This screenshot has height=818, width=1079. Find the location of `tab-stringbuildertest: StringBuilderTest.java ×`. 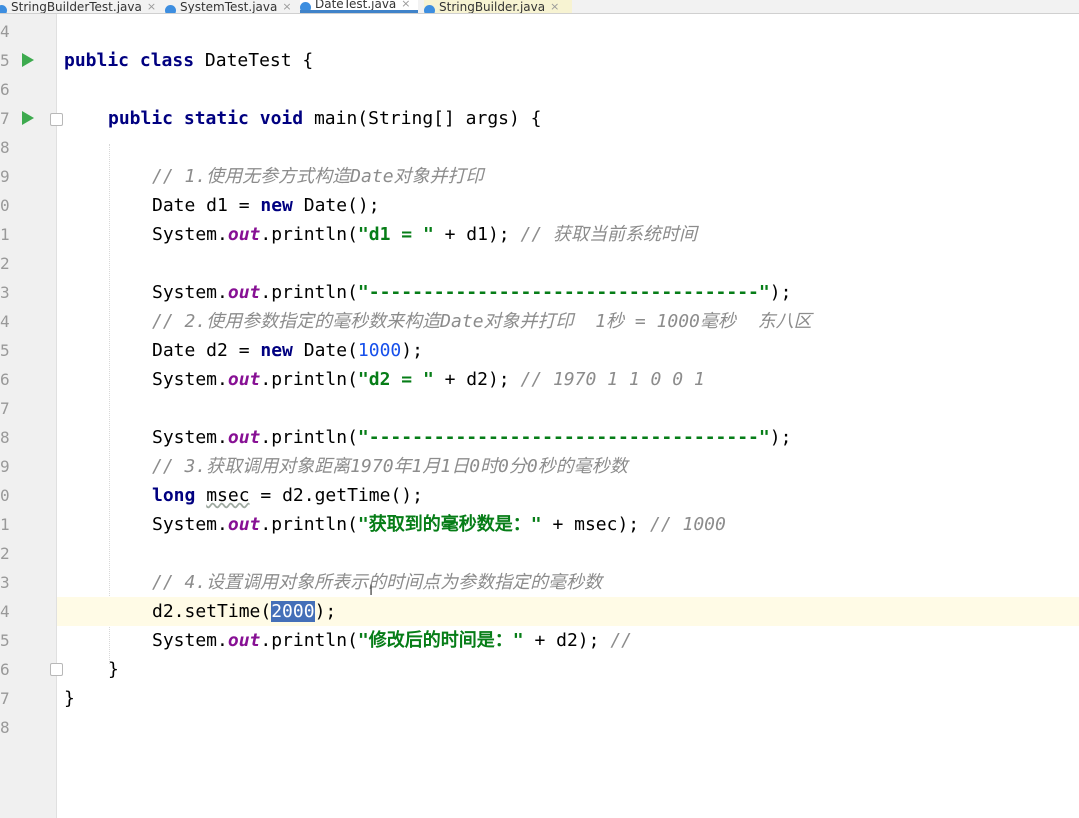

tab-stringbuildertest: StringBuilderTest.java × is located at coordinates (79, 6).